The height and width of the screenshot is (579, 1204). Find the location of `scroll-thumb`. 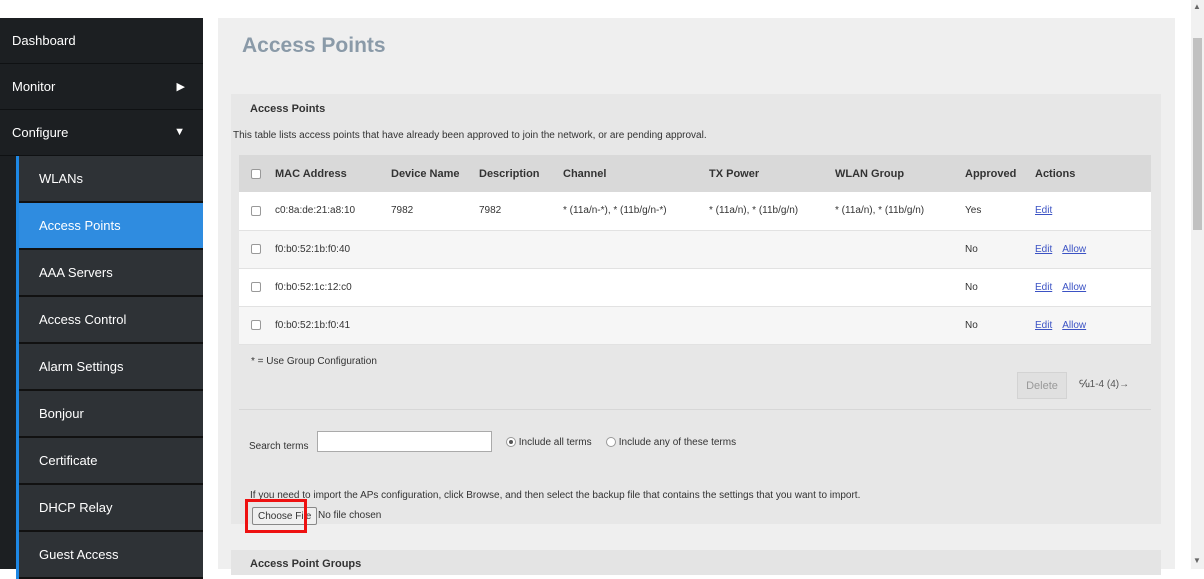

scroll-thumb is located at coordinates (1197, 134).